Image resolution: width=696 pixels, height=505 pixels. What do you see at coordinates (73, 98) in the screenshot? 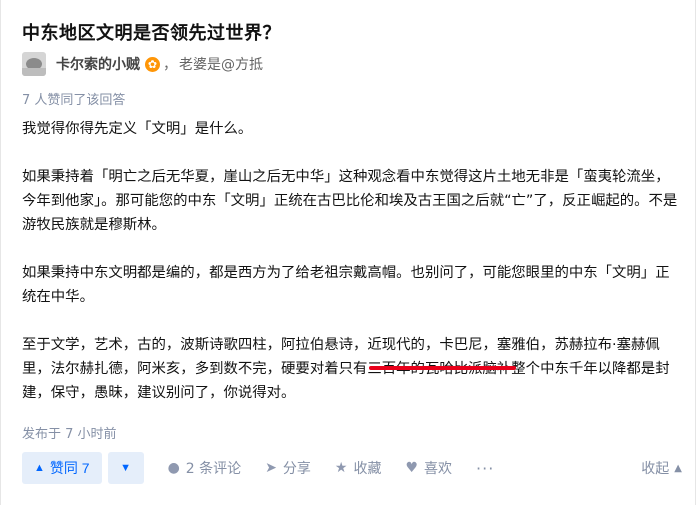
I see `vote-summary: 7 人赞同了该回答` at bounding box center [73, 98].